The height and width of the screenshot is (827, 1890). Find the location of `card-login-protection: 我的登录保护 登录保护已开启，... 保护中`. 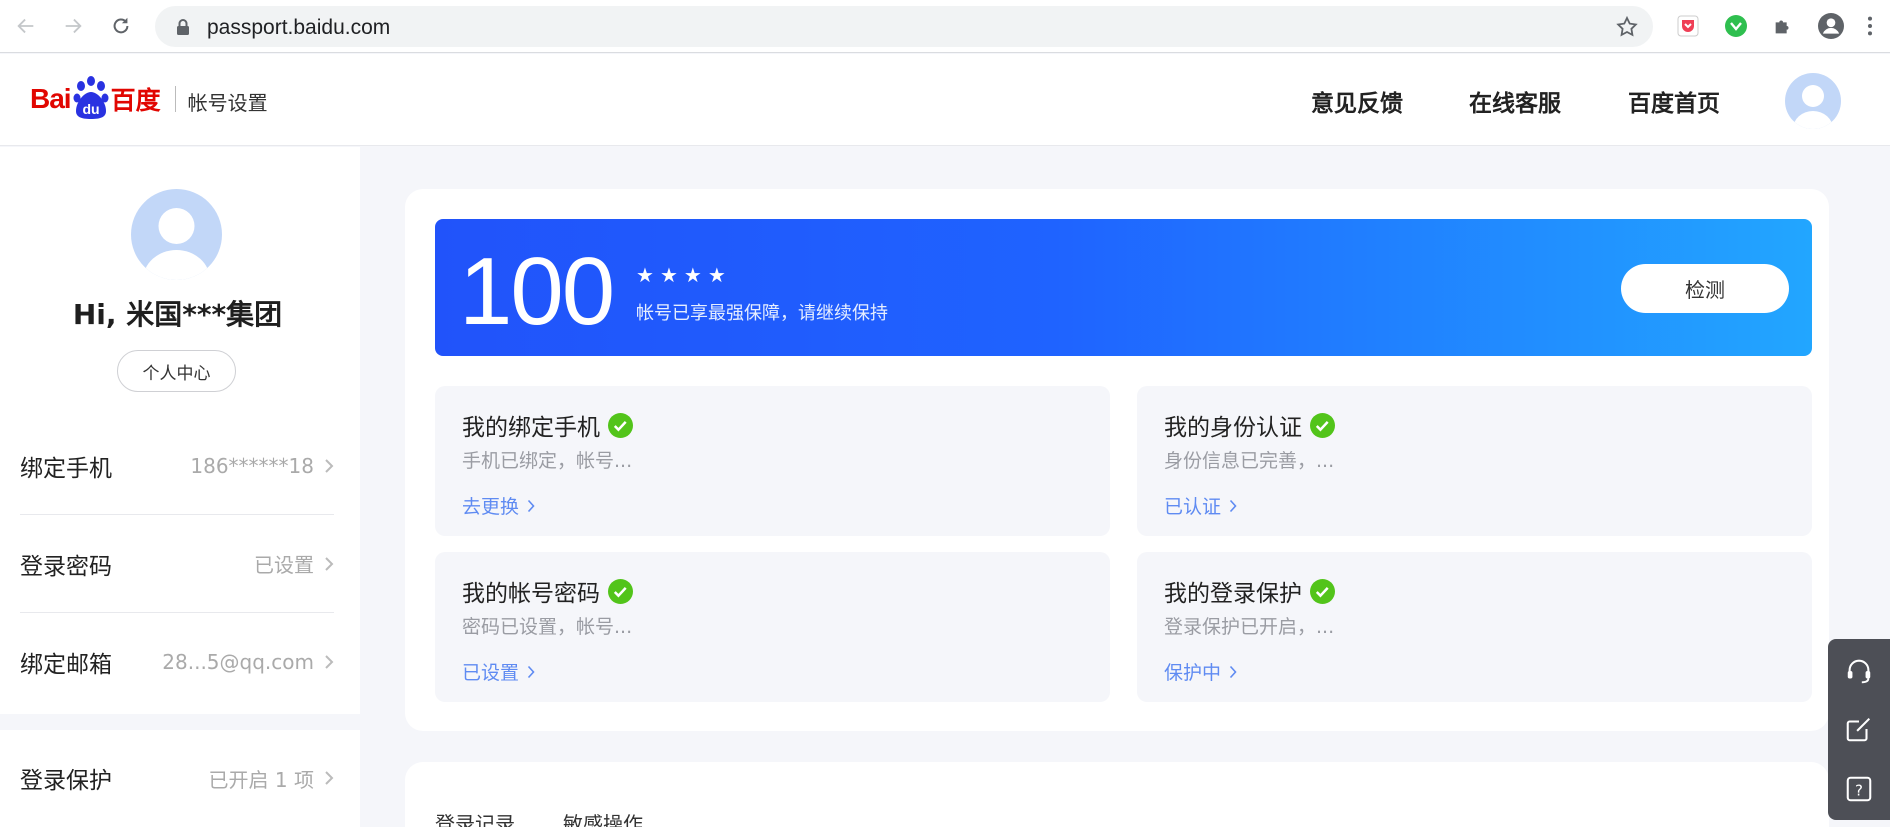

card-login-protection: 我的登录保护 登录保护已开启，... 保护中 is located at coordinates (1474, 627).